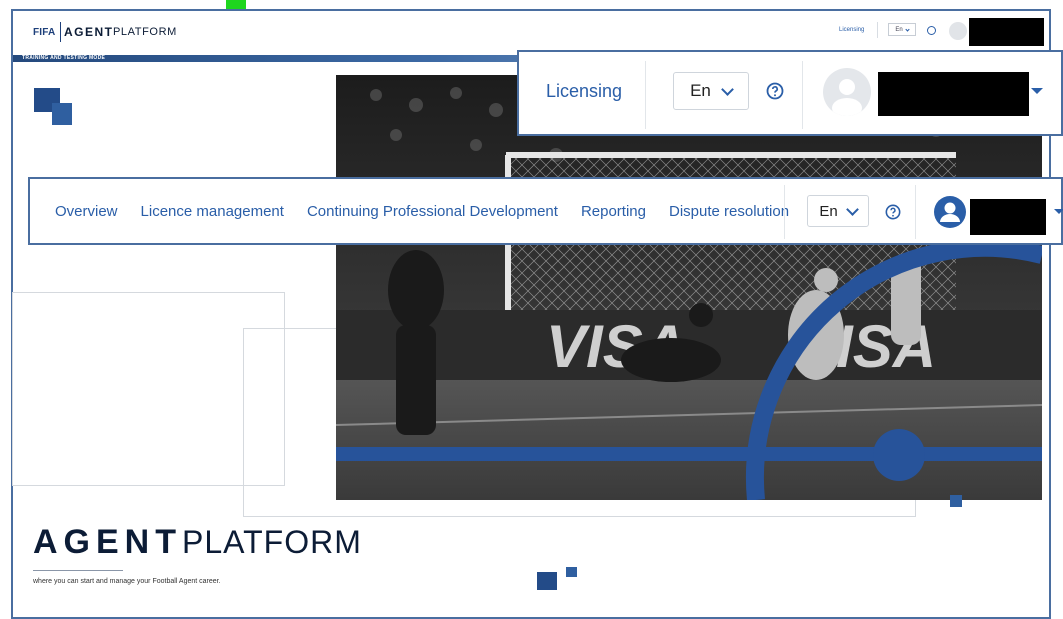  I want to click on top-header: FIFA AGENT PLATFORM Licensing En, so click(531, 32).